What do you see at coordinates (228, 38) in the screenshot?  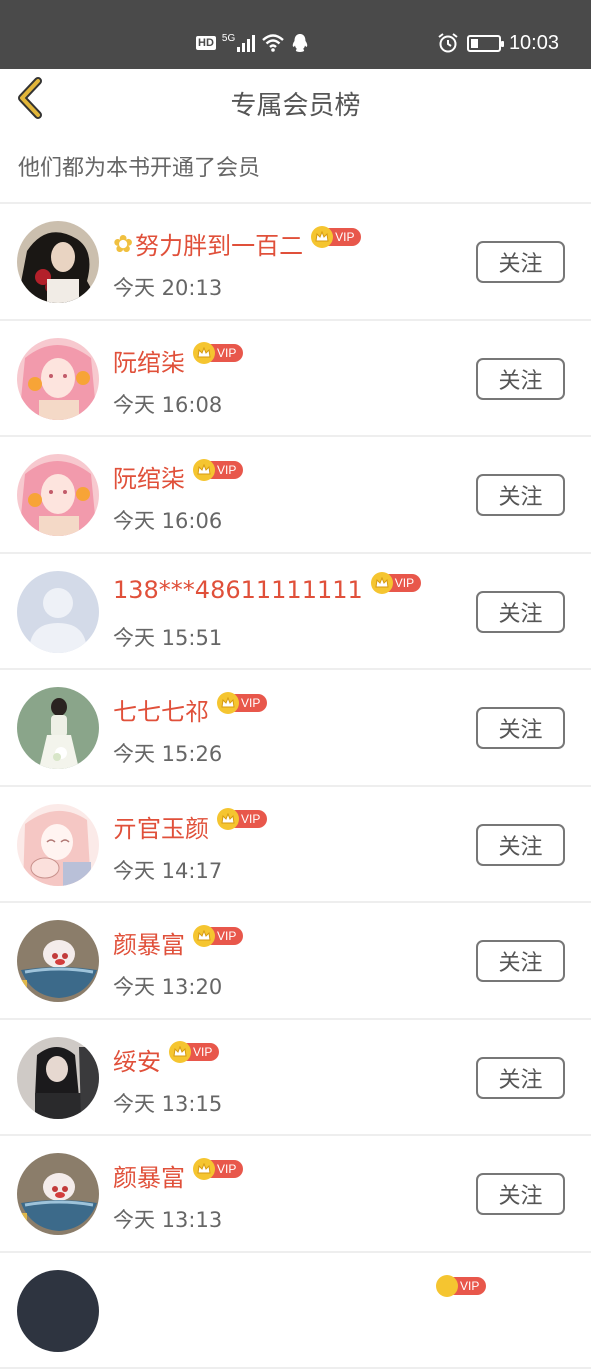 I see `network-type-label: 5G` at bounding box center [228, 38].